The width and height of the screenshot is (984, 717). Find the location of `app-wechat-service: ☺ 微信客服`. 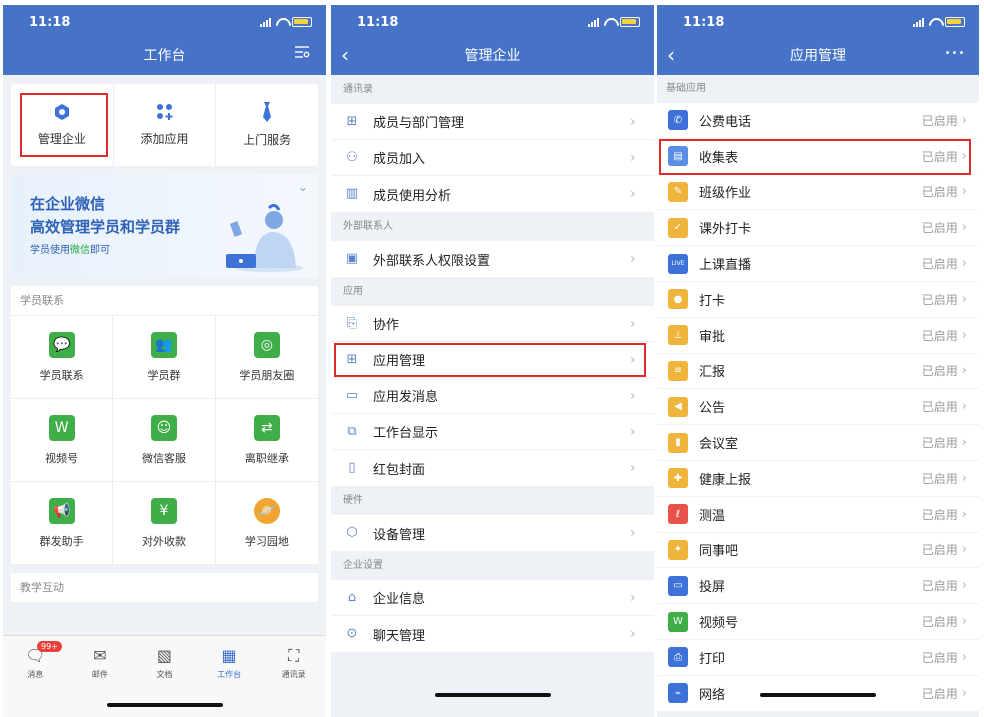

app-wechat-service: ☺ 微信客服 is located at coordinates (164, 440).